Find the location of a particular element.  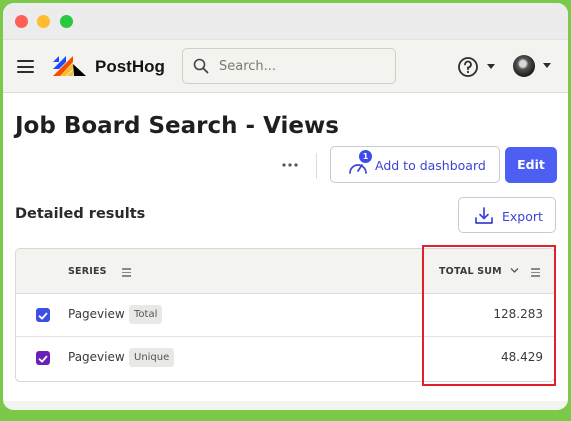

total-sum-value: 128.283 is located at coordinates (518, 314).